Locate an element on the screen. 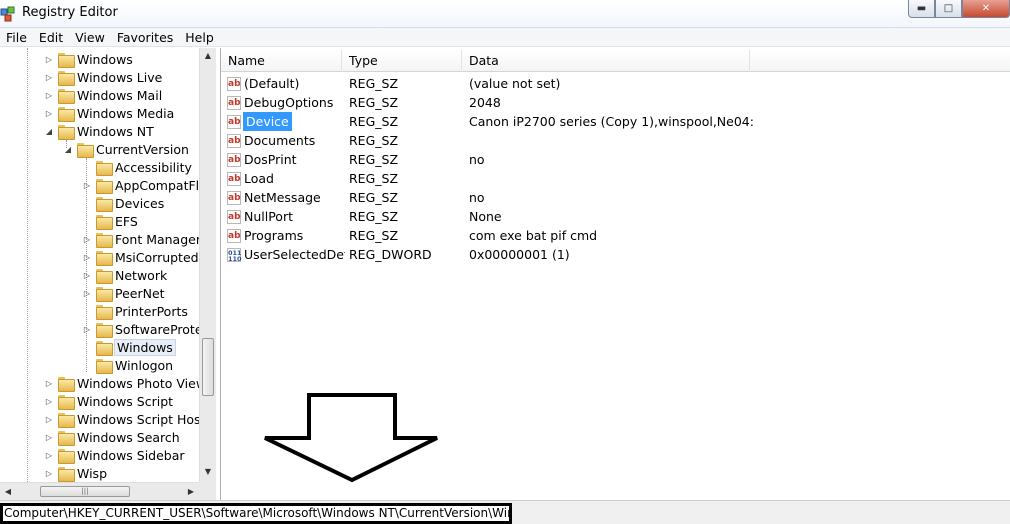 The image size is (1010, 524). tree-item: Devices is located at coordinates (123, 203).